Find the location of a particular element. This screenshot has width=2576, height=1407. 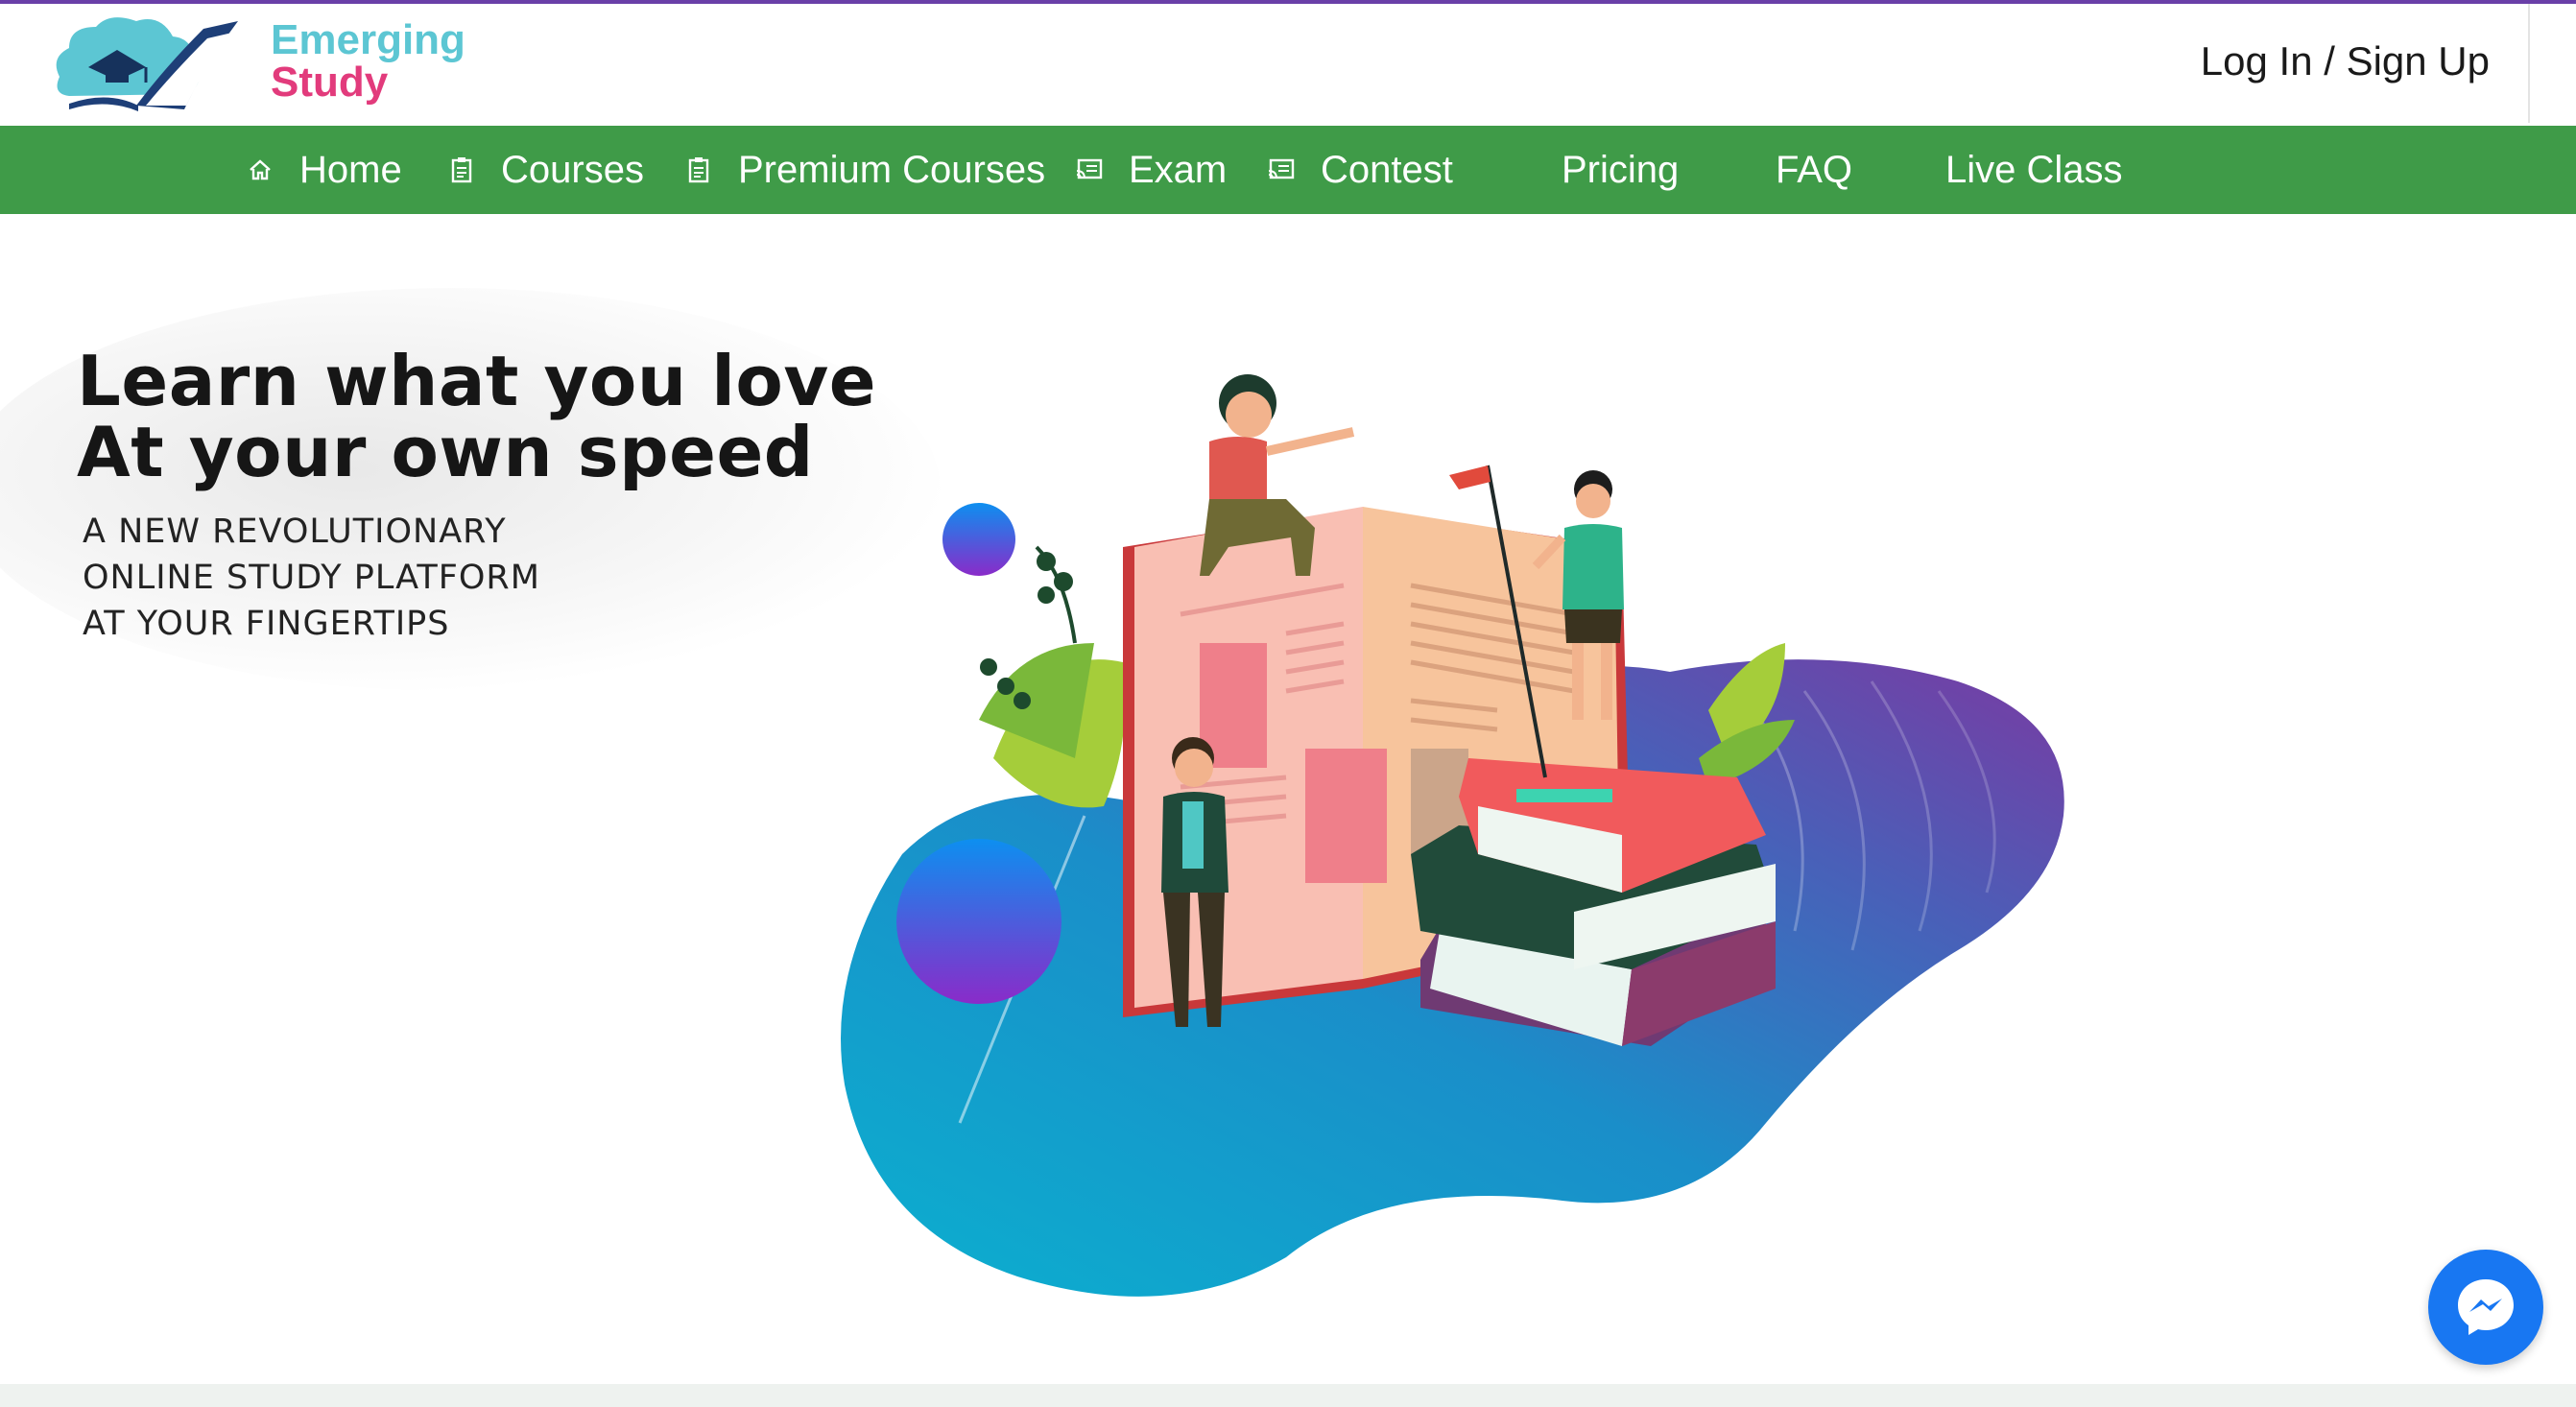

nav-label: FAQ is located at coordinates (1814, 169).